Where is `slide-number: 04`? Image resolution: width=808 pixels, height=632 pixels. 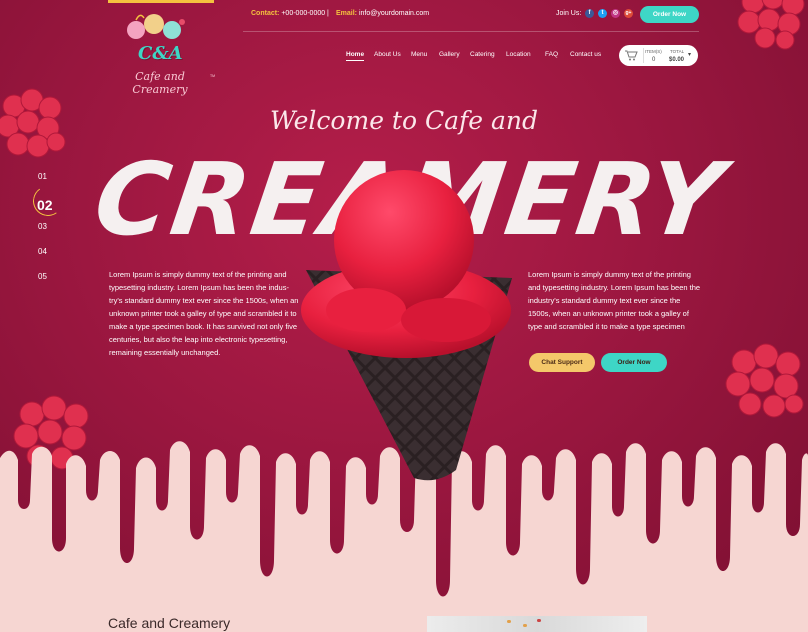 slide-number: 04 is located at coordinates (45, 259).